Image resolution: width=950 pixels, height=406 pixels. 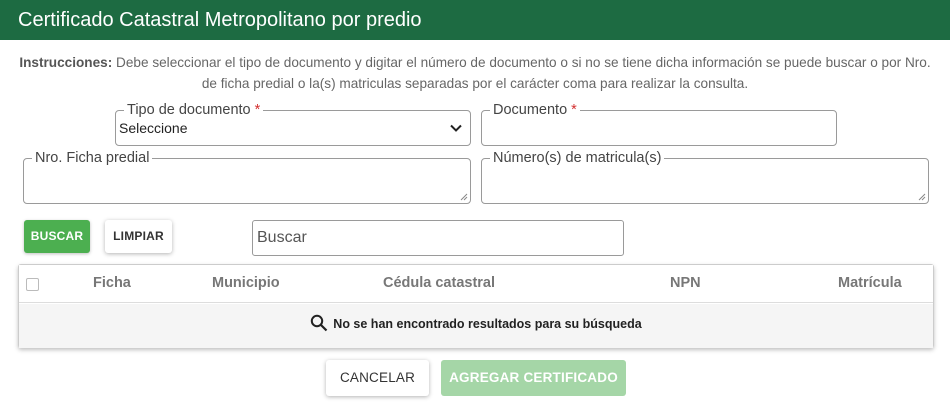 I want to click on table-search-input, so click(x=438, y=238).